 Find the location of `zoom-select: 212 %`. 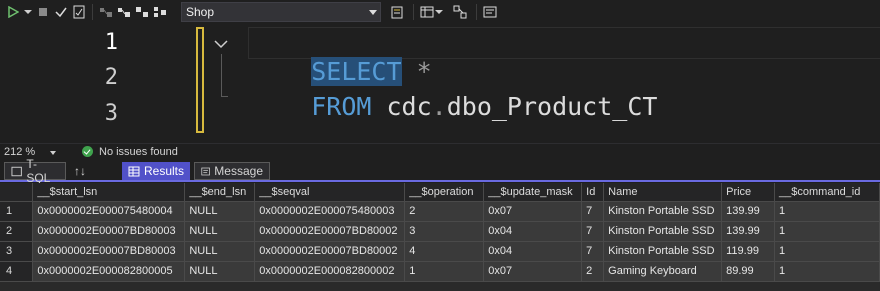

zoom-select: 212 % is located at coordinates (31, 152).